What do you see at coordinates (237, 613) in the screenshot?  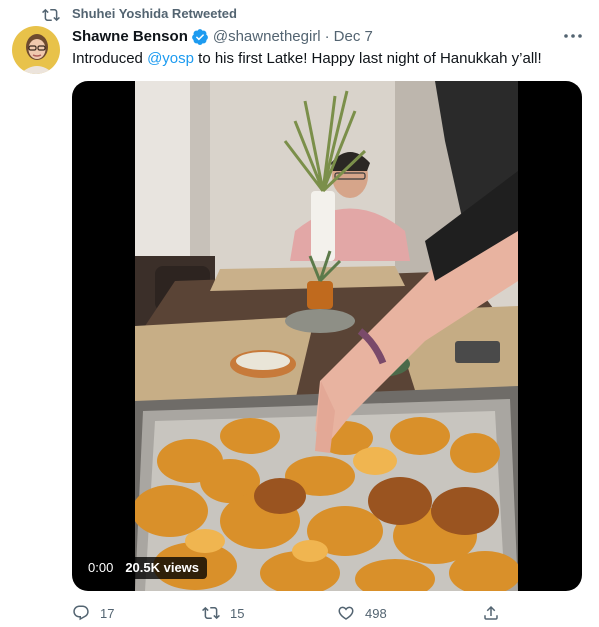 I see `retweet-count: 15` at bounding box center [237, 613].